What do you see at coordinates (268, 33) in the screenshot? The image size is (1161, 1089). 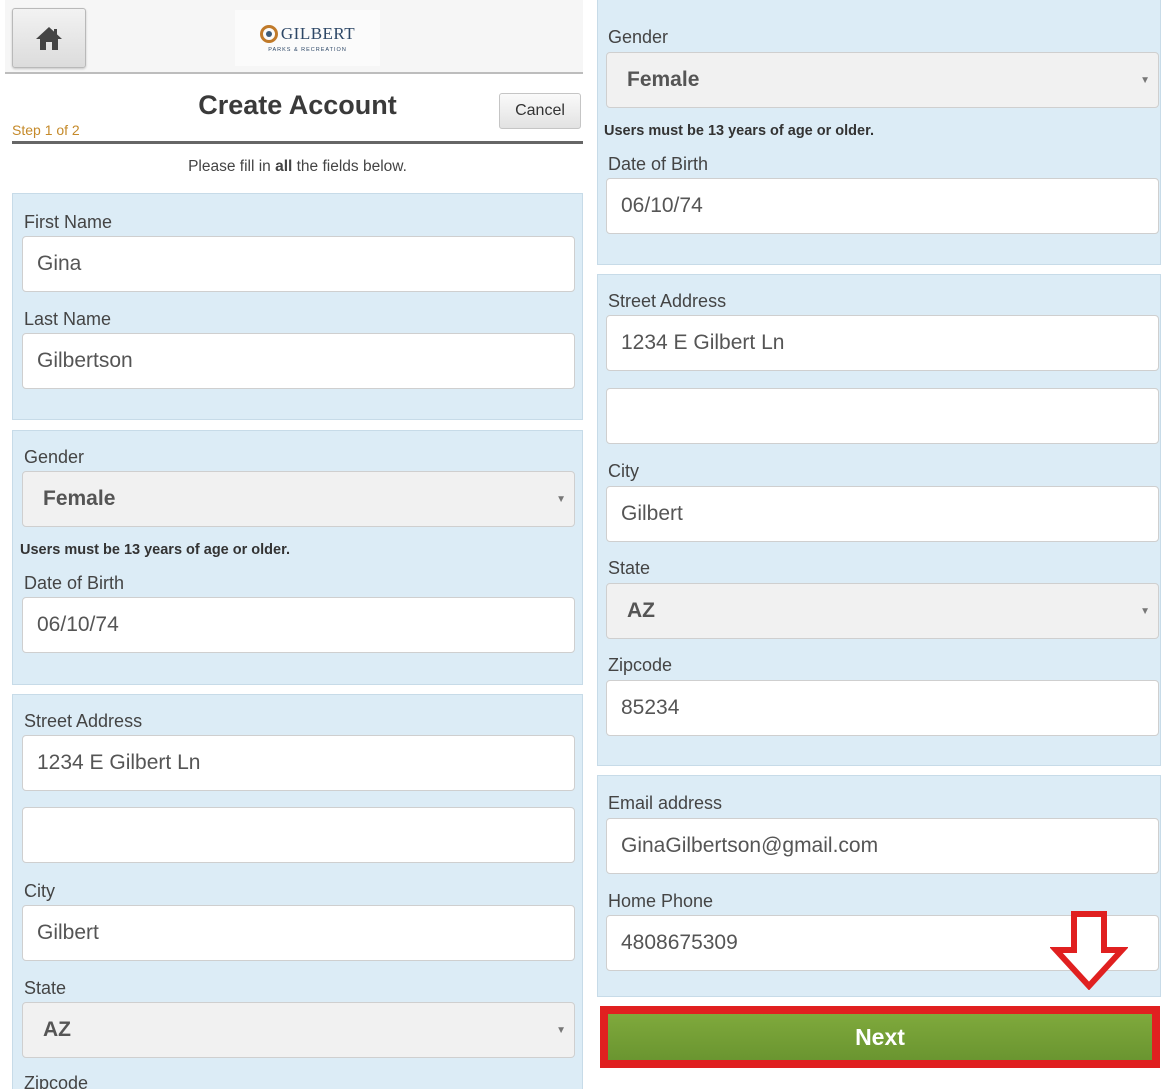 I see `logo-mark-icon` at bounding box center [268, 33].